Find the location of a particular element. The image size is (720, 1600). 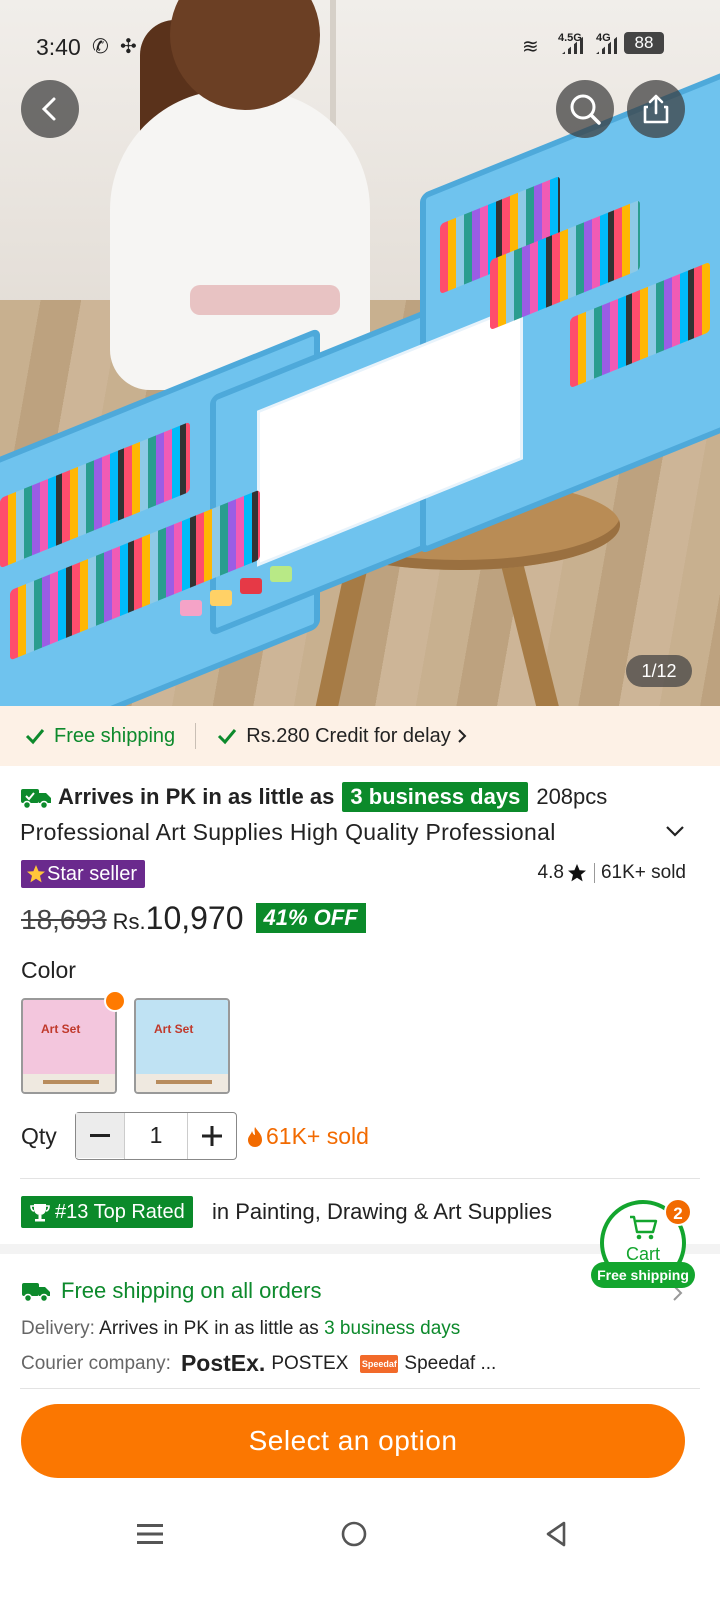

search-icon is located at coordinates (585, 109).